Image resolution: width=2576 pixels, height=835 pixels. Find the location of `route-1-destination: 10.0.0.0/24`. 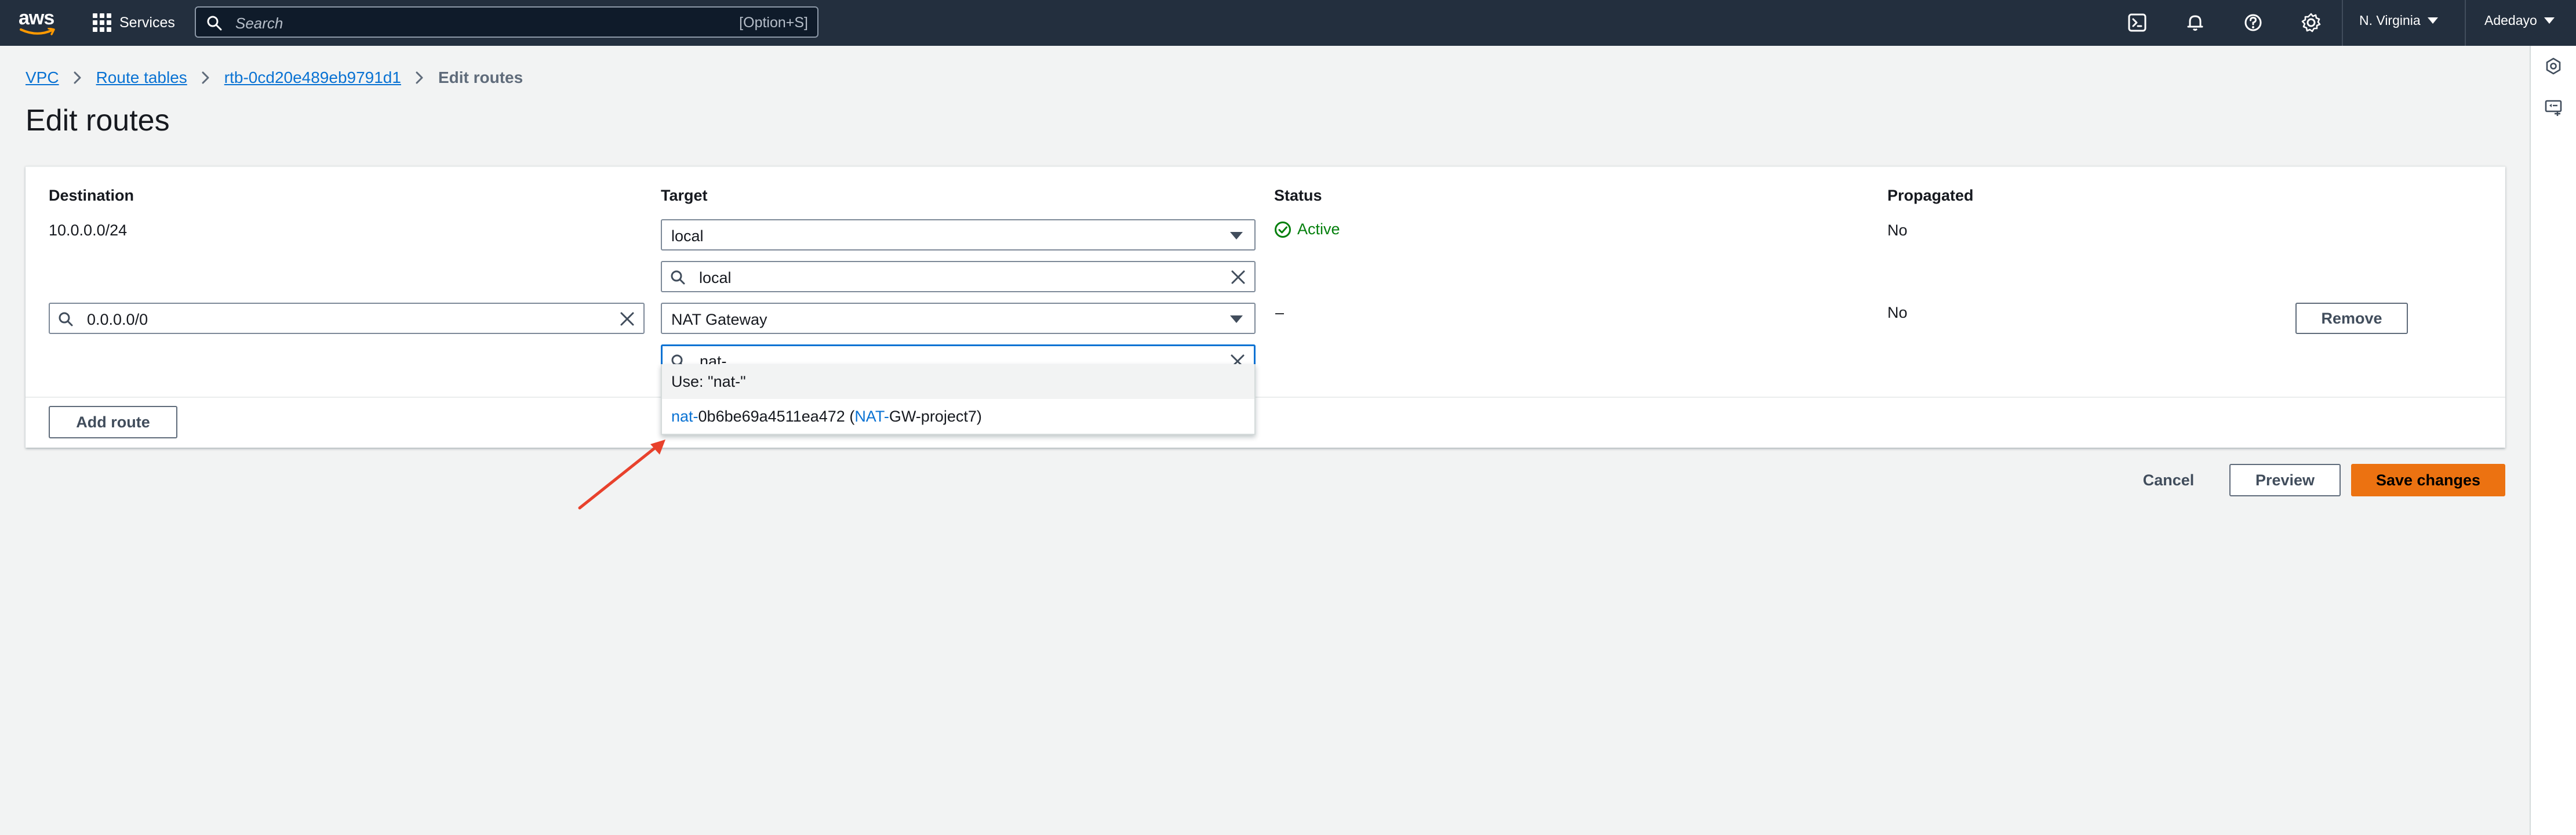

route-1-destination: 10.0.0.0/24 is located at coordinates (88, 231).